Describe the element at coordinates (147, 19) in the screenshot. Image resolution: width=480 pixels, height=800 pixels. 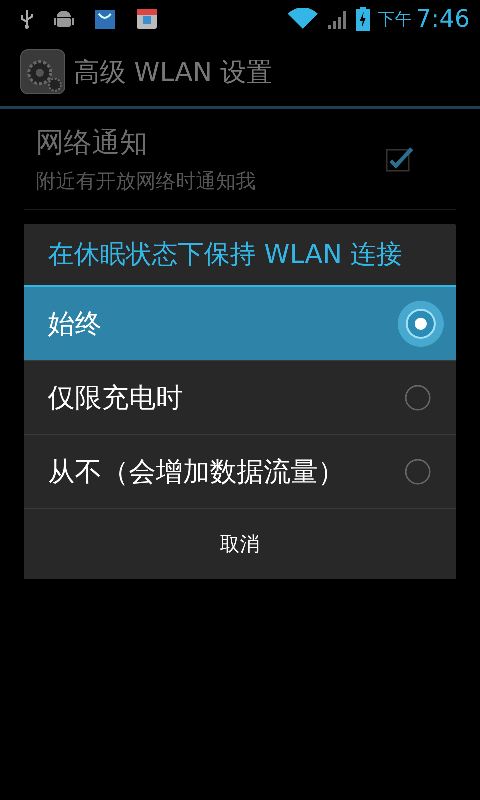
I see `app-store-icon` at that location.